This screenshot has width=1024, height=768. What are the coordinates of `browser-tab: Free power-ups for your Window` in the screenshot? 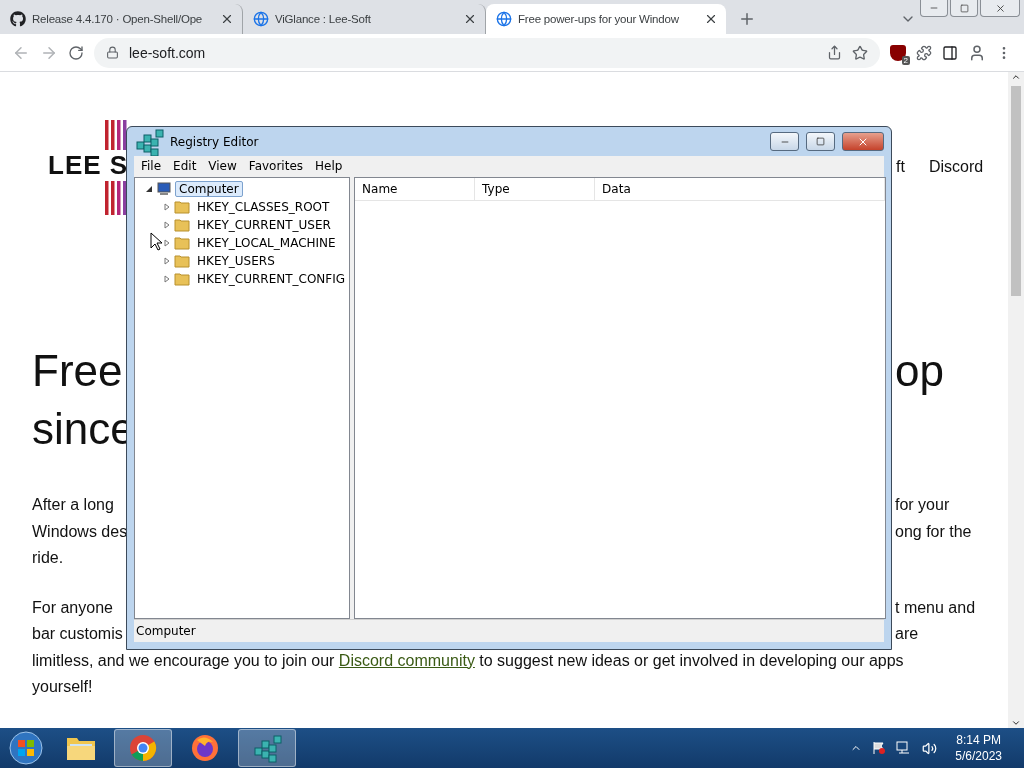 It's located at (606, 19).